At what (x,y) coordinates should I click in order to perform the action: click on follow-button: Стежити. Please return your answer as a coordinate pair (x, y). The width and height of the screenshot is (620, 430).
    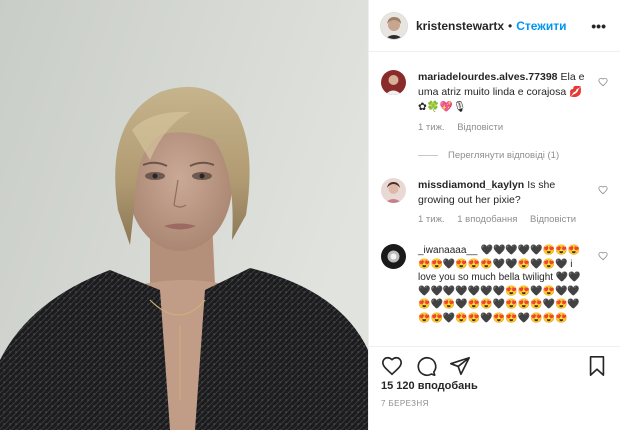
    Looking at the image, I should click on (541, 26).